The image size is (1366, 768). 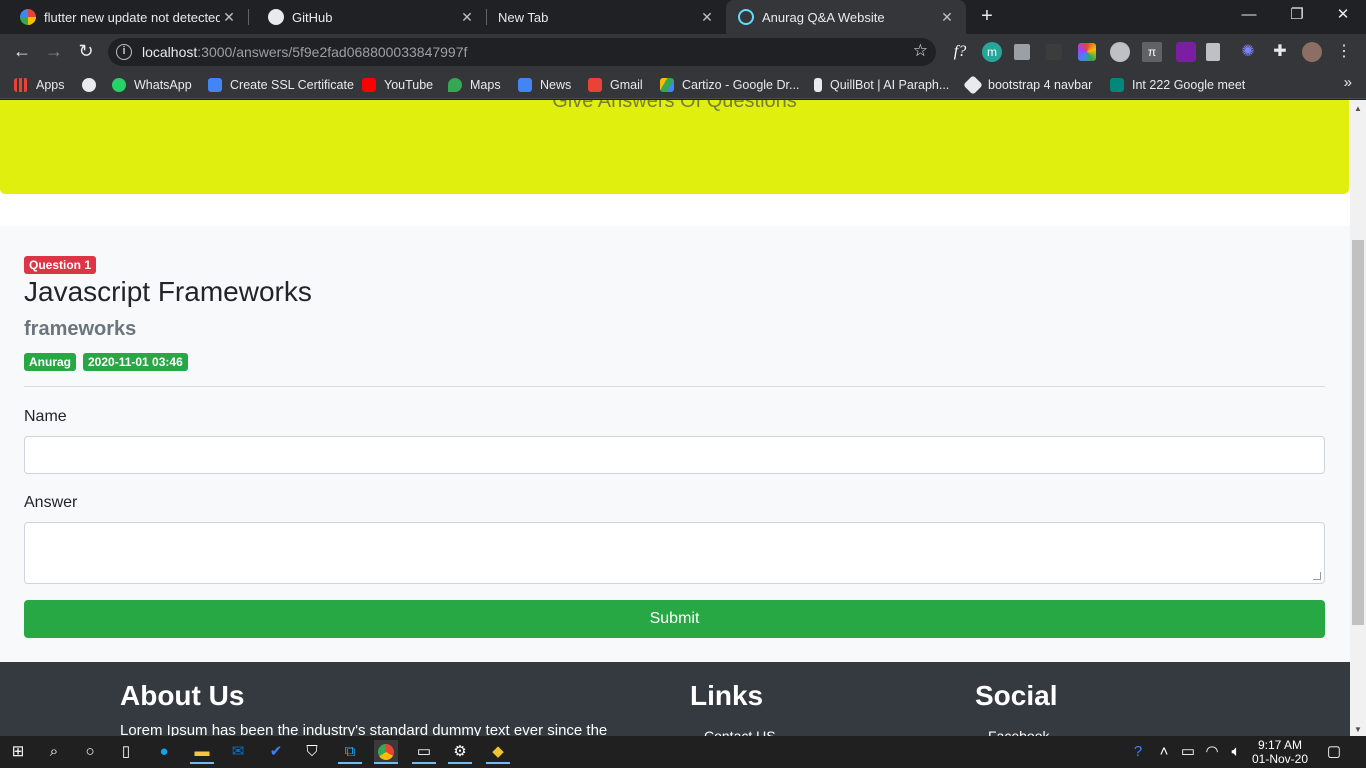 What do you see at coordinates (1120, 52) in the screenshot?
I see `speed-extension-icon` at bounding box center [1120, 52].